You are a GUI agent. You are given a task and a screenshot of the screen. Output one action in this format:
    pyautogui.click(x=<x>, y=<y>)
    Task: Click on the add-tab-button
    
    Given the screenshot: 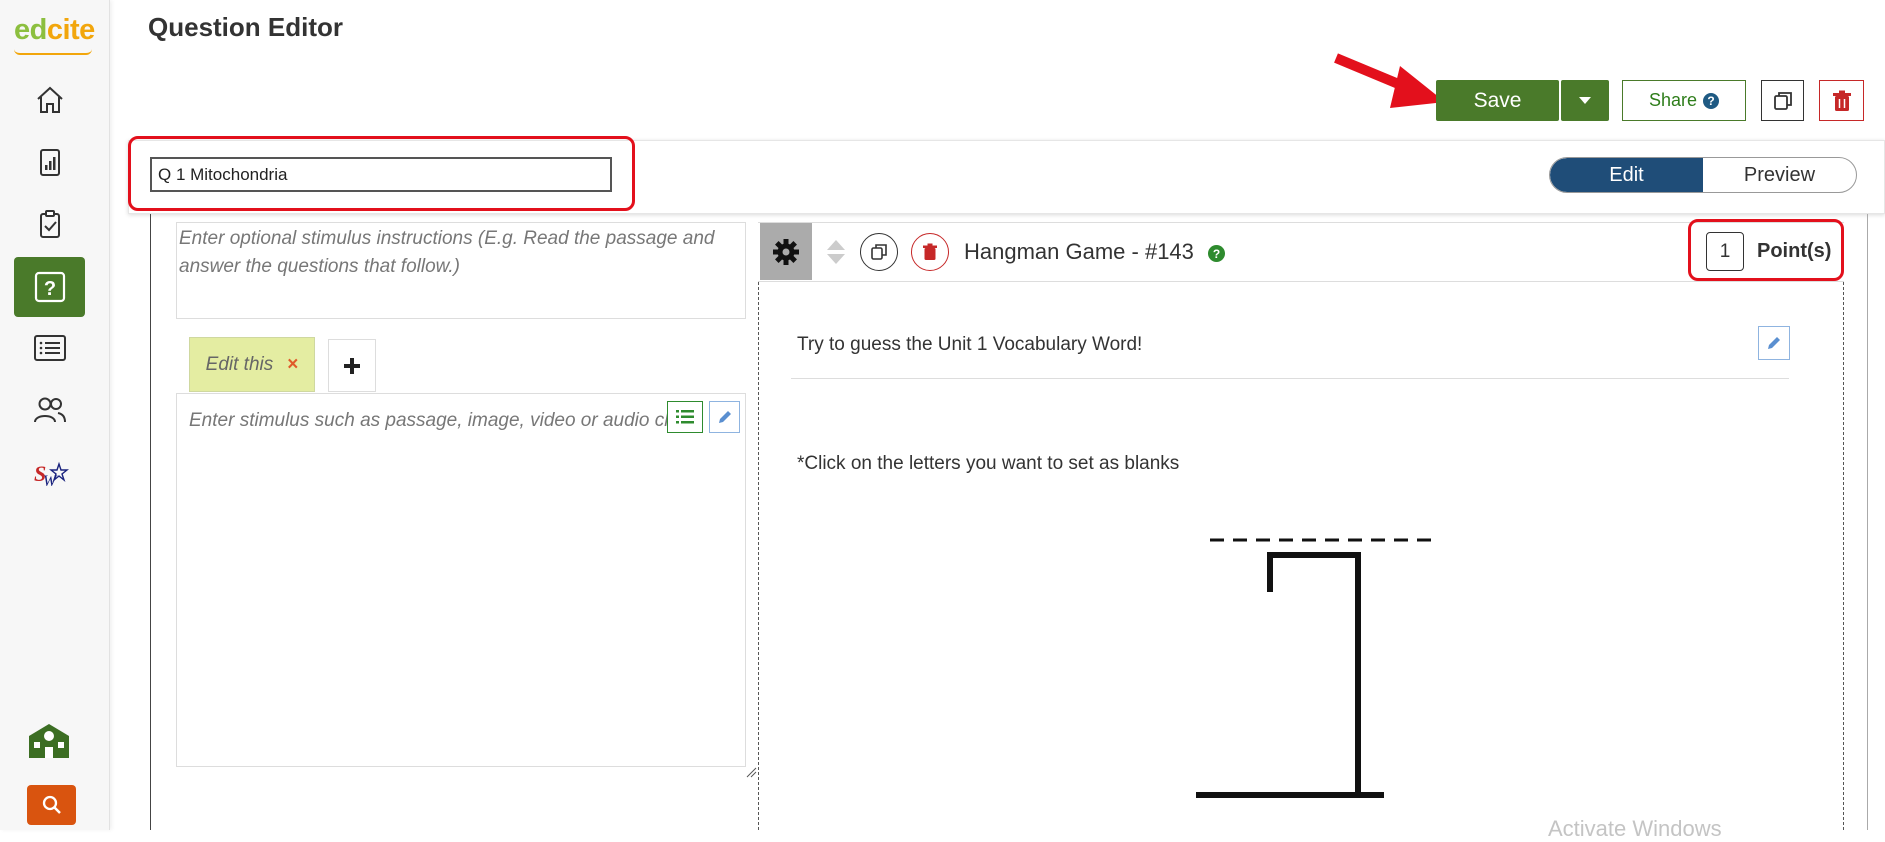 What is the action you would take?
    pyautogui.click(x=352, y=365)
    